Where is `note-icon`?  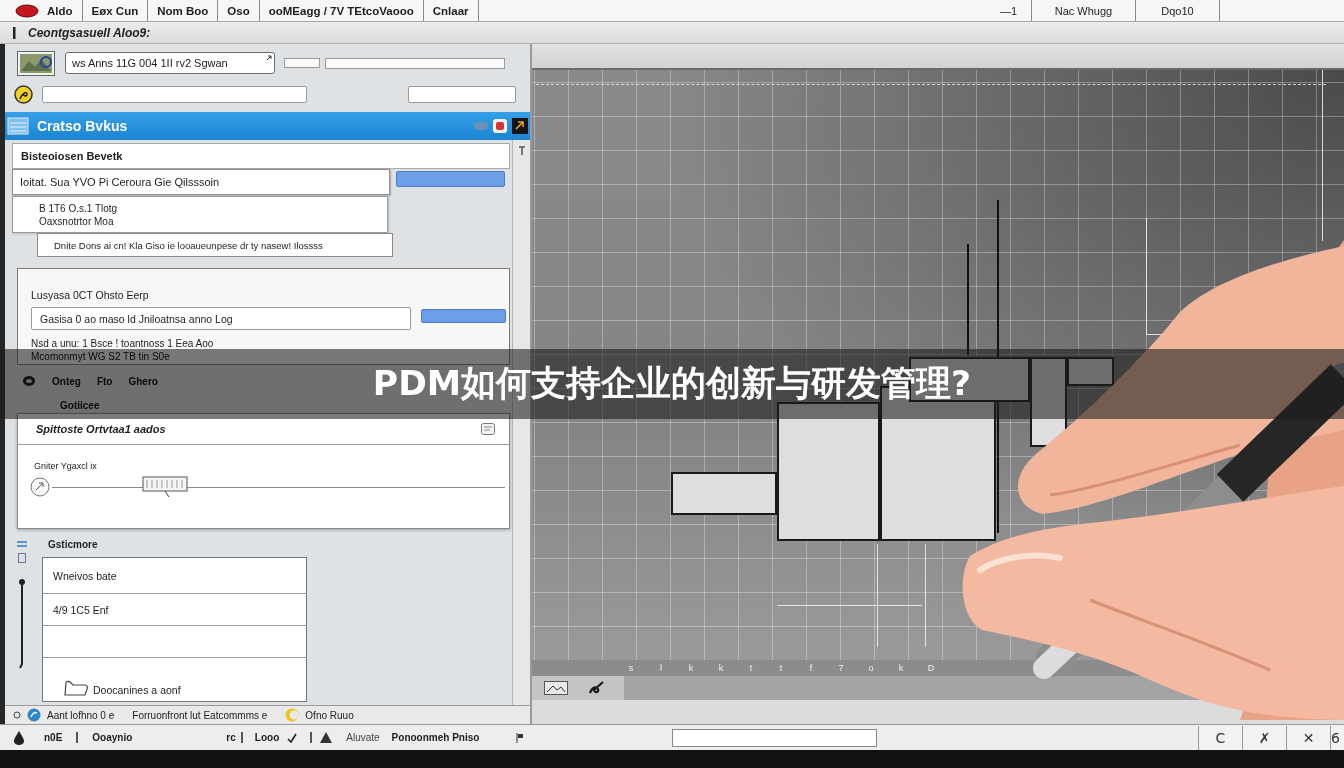
note-icon is located at coordinates (488, 429).